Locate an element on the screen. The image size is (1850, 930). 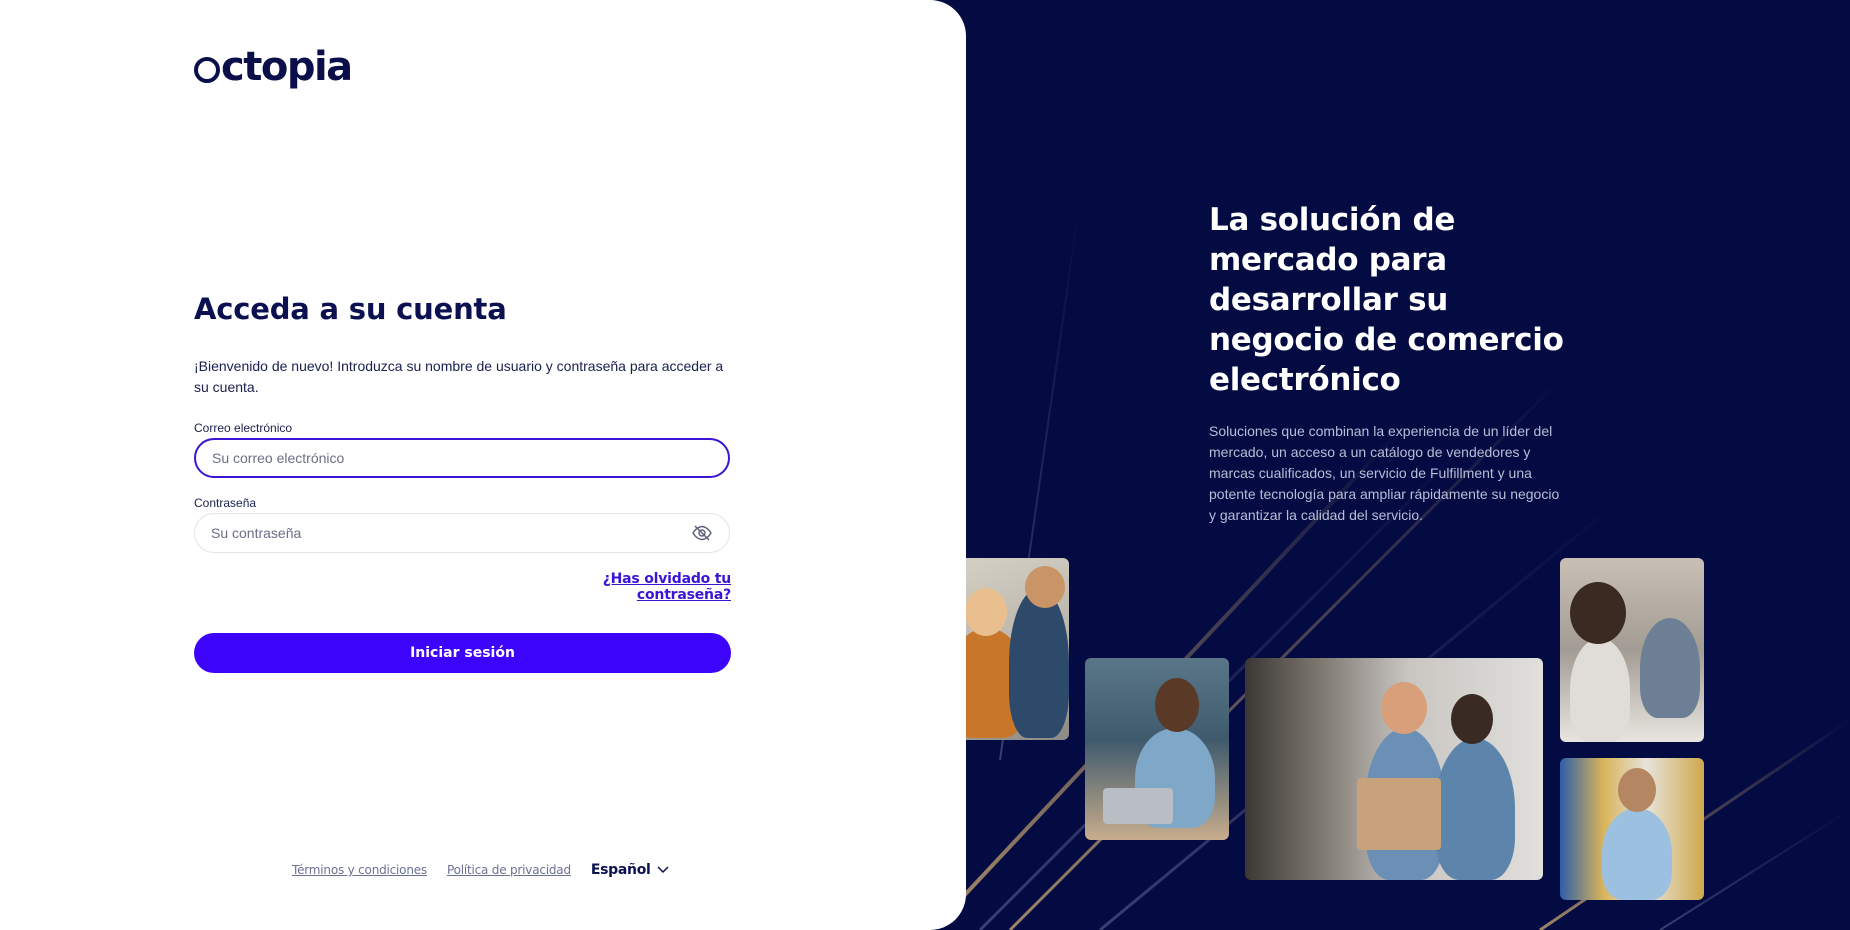
language-select: Español is located at coordinates (630, 870).